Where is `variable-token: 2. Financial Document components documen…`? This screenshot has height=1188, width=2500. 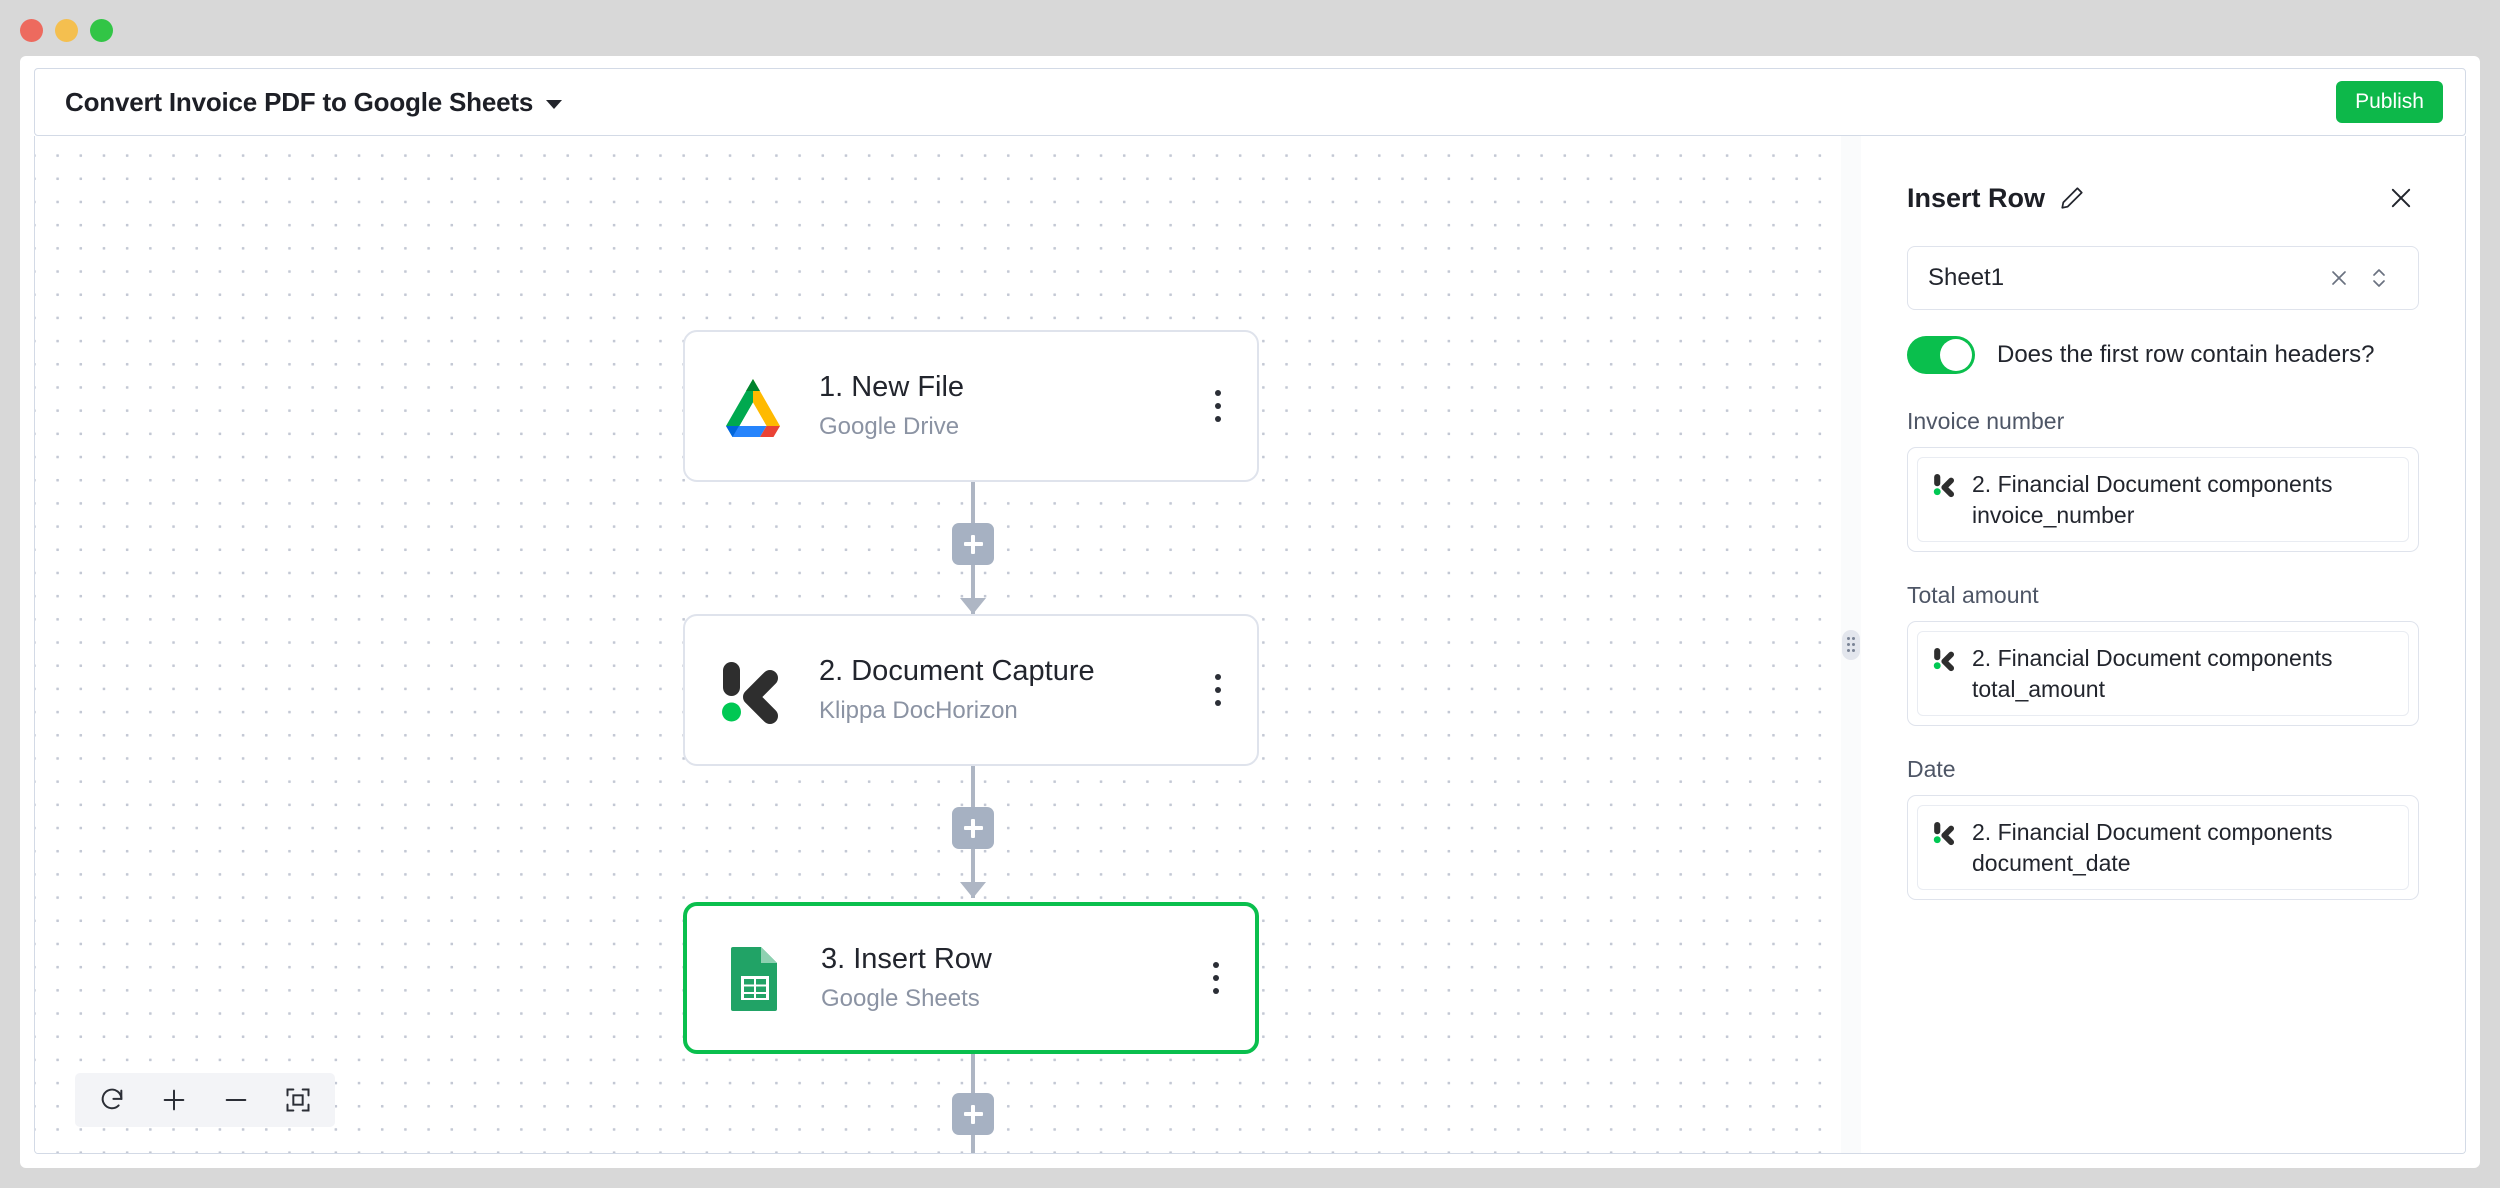 variable-token: 2. Financial Document components documen… is located at coordinates (2163, 848).